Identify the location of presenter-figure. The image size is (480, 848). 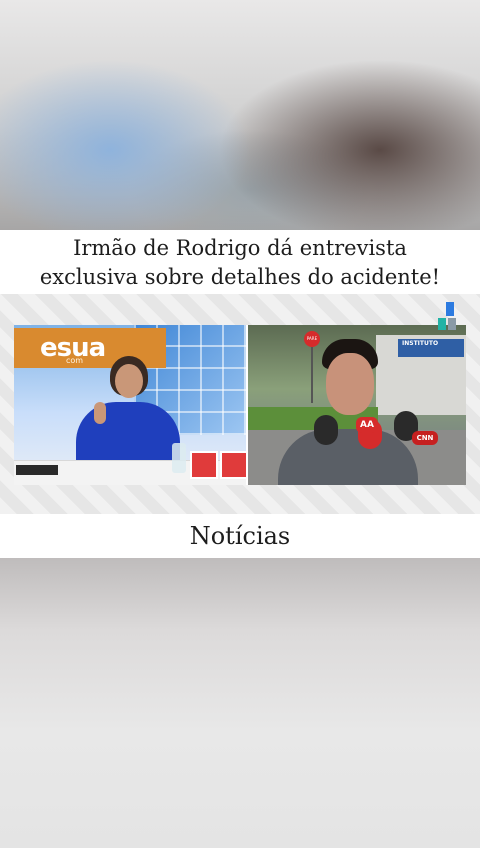
(127, 409).